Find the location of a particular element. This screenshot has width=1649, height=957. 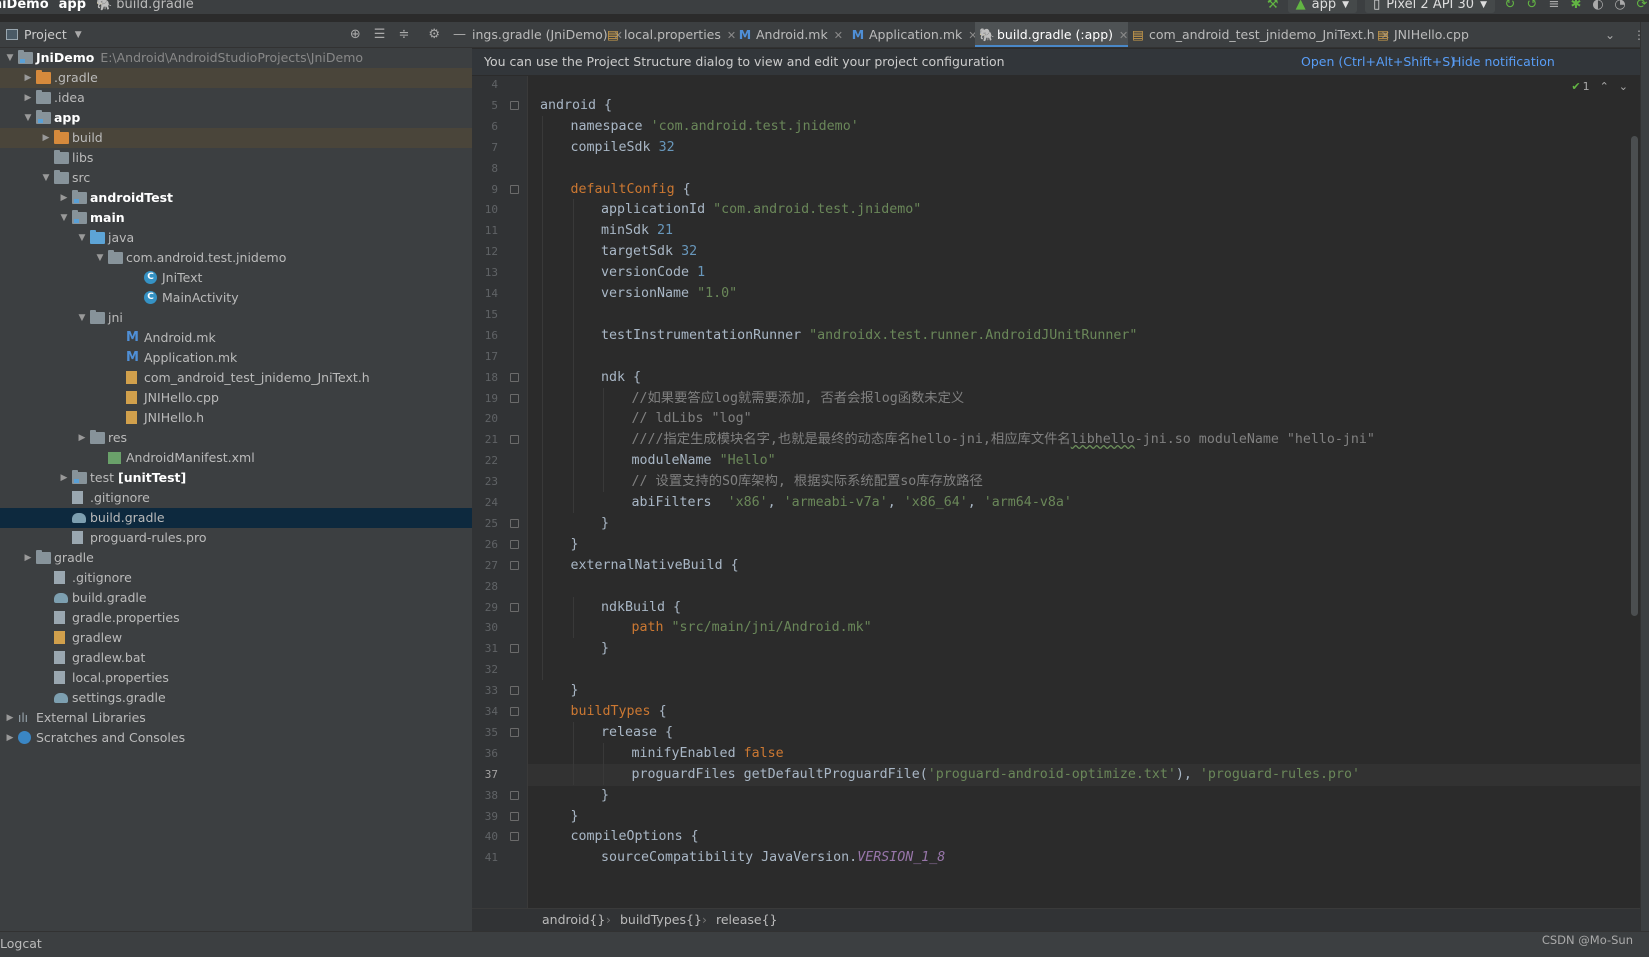

line-number: 5 is located at coordinates (485, 106).